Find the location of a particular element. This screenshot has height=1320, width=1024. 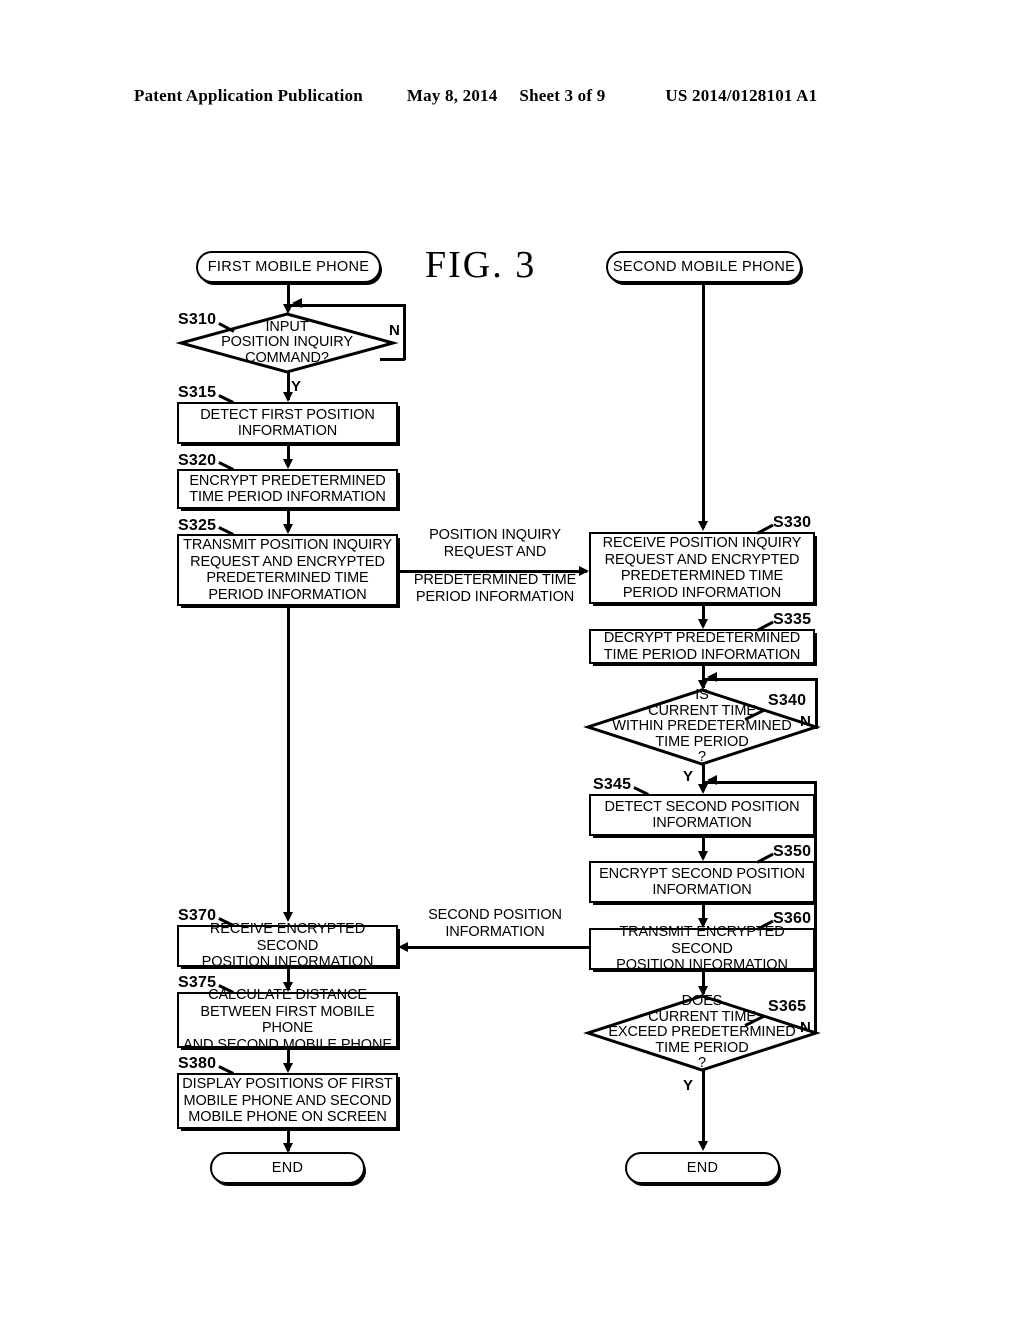

process-s370-line-1: RECEIVE ENCRYPTED SECOND is located at coordinates (287, 937).